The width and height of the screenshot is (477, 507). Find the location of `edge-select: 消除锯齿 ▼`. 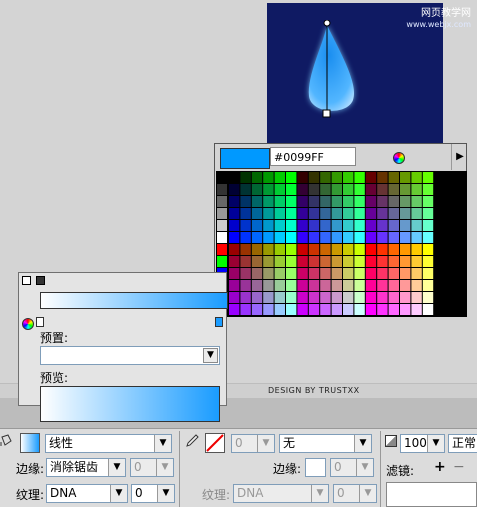

edge-select: 消除锯齿 ▼ is located at coordinates (86, 467).